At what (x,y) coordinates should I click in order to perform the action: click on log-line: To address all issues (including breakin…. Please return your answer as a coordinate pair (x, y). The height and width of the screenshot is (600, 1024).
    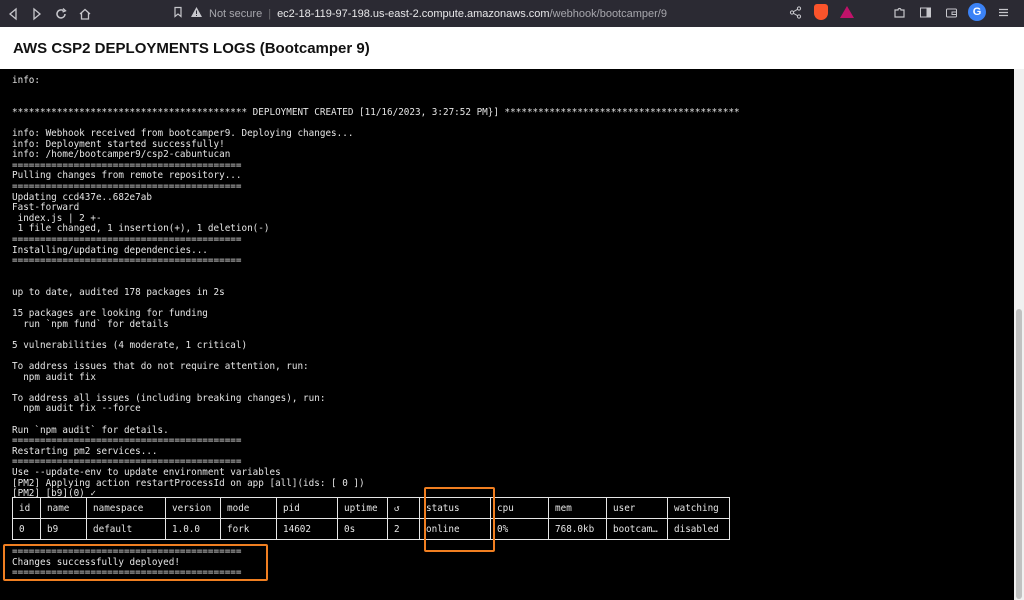
    Looking at the image, I should click on (169, 398).